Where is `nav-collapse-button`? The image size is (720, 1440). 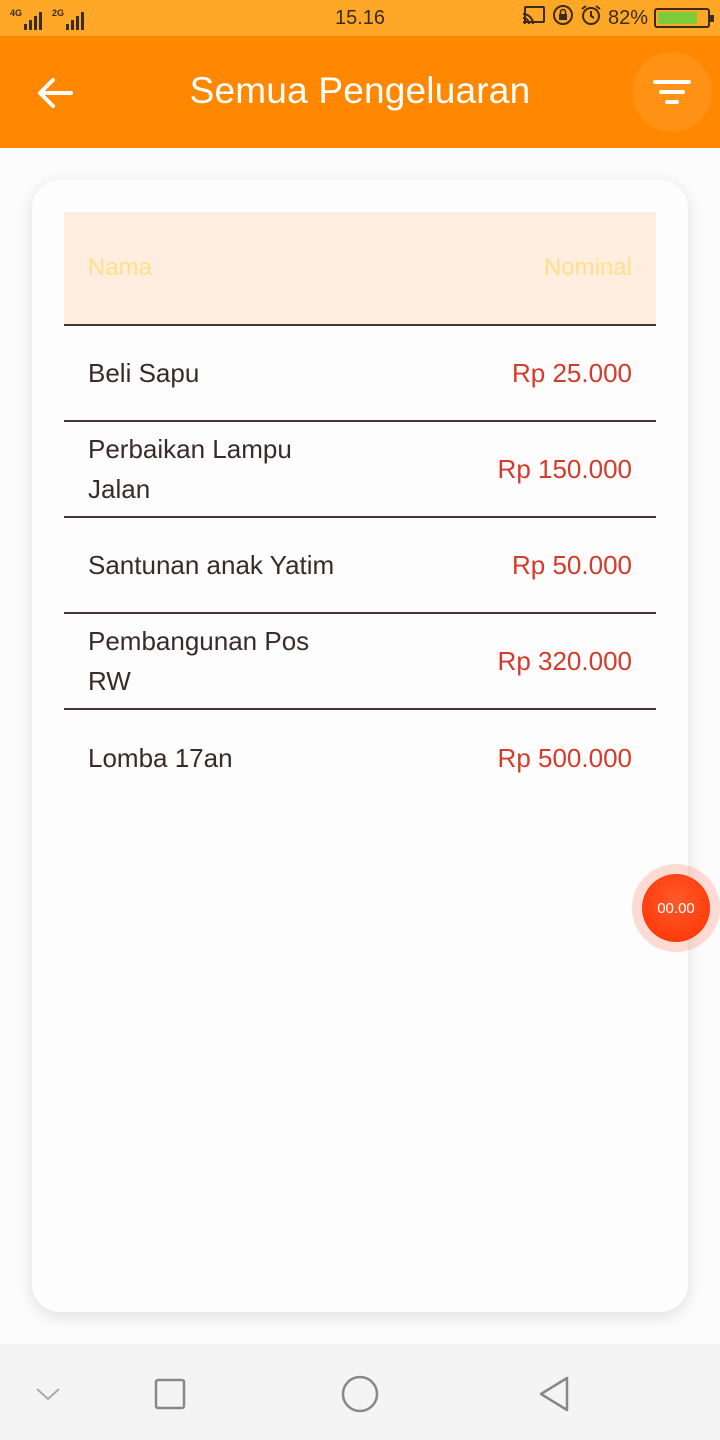
nav-collapse-button is located at coordinates (48, 1394).